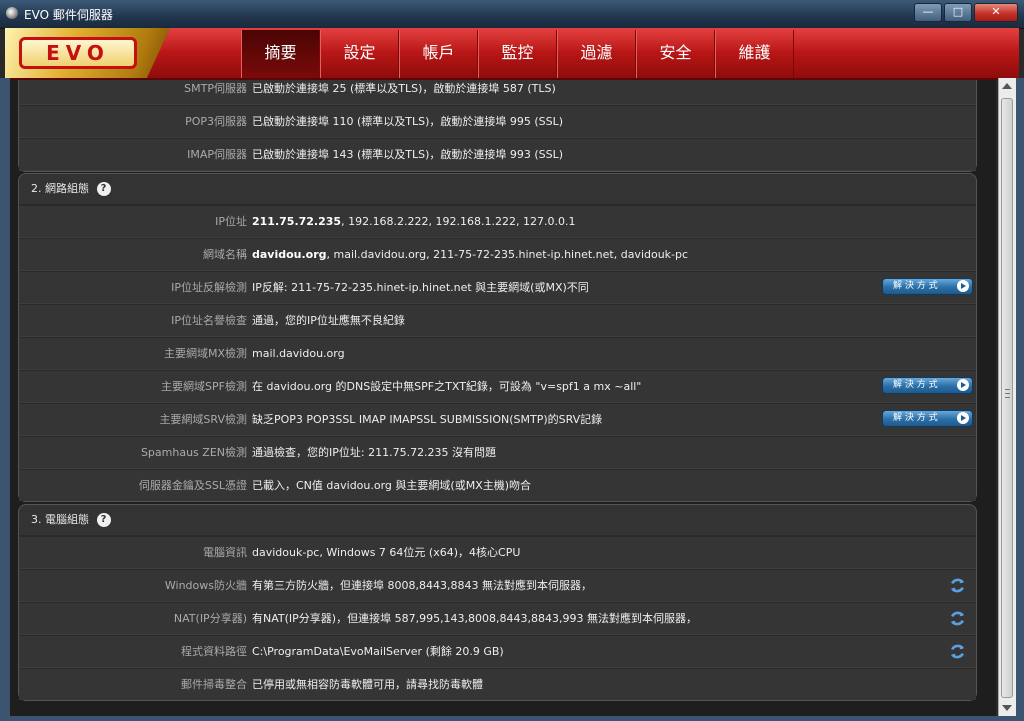 This screenshot has width=1024, height=721. What do you see at coordinates (497, 189) in the screenshot?
I see `section-title: 2. 網路組態 ?` at bounding box center [497, 189].